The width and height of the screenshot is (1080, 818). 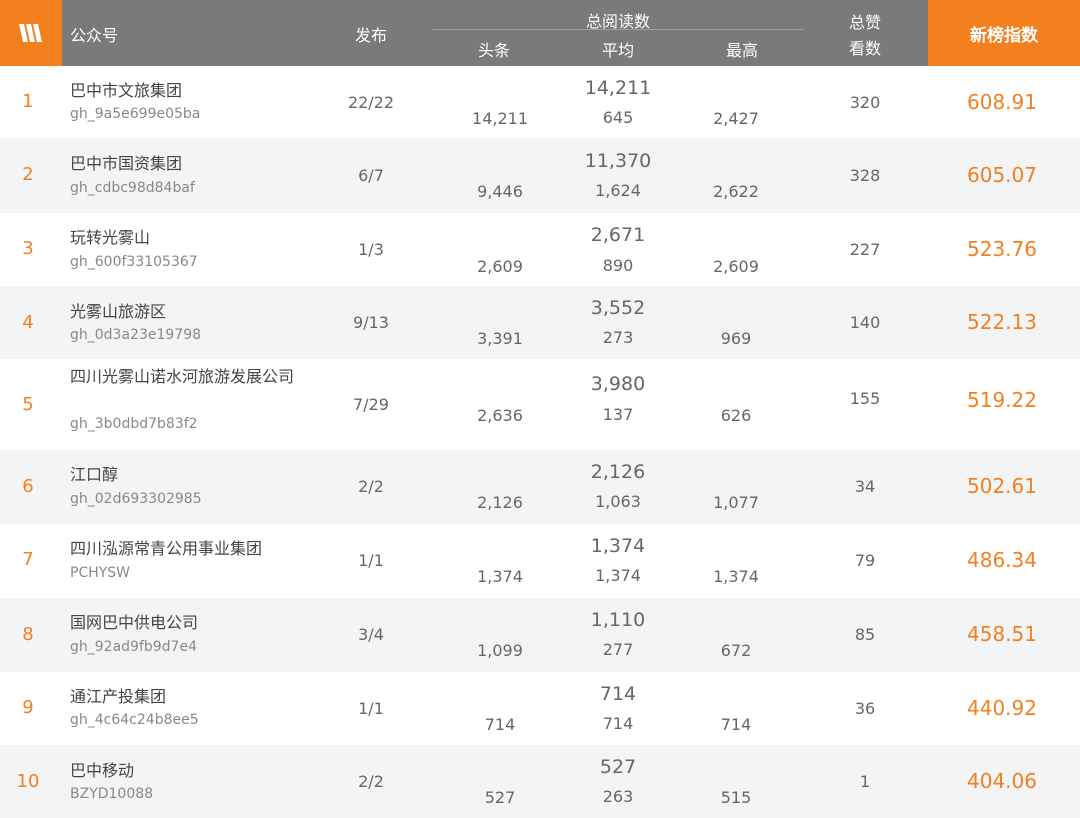 I want to click on total-reads: 1,374, so click(x=618, y=546).